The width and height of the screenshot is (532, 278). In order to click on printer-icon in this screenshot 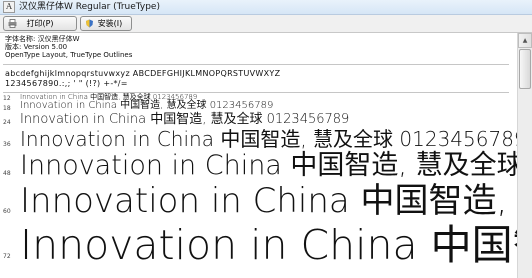, I will do `click(12, 23)`.